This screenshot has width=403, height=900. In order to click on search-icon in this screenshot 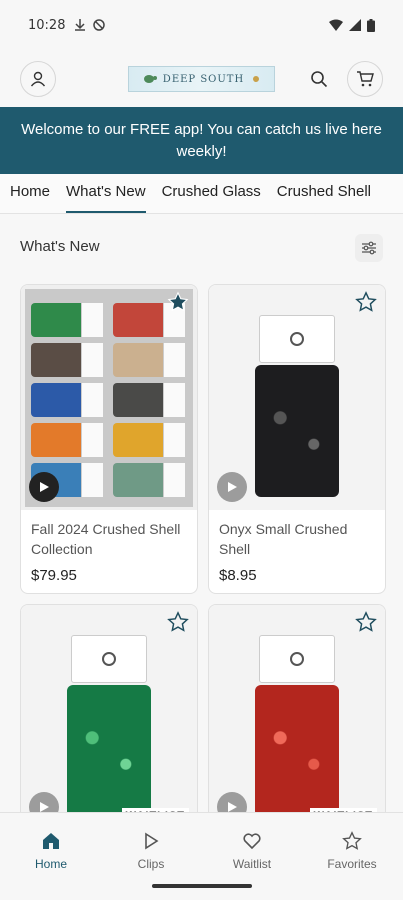, I will do `click(319, 79)`.